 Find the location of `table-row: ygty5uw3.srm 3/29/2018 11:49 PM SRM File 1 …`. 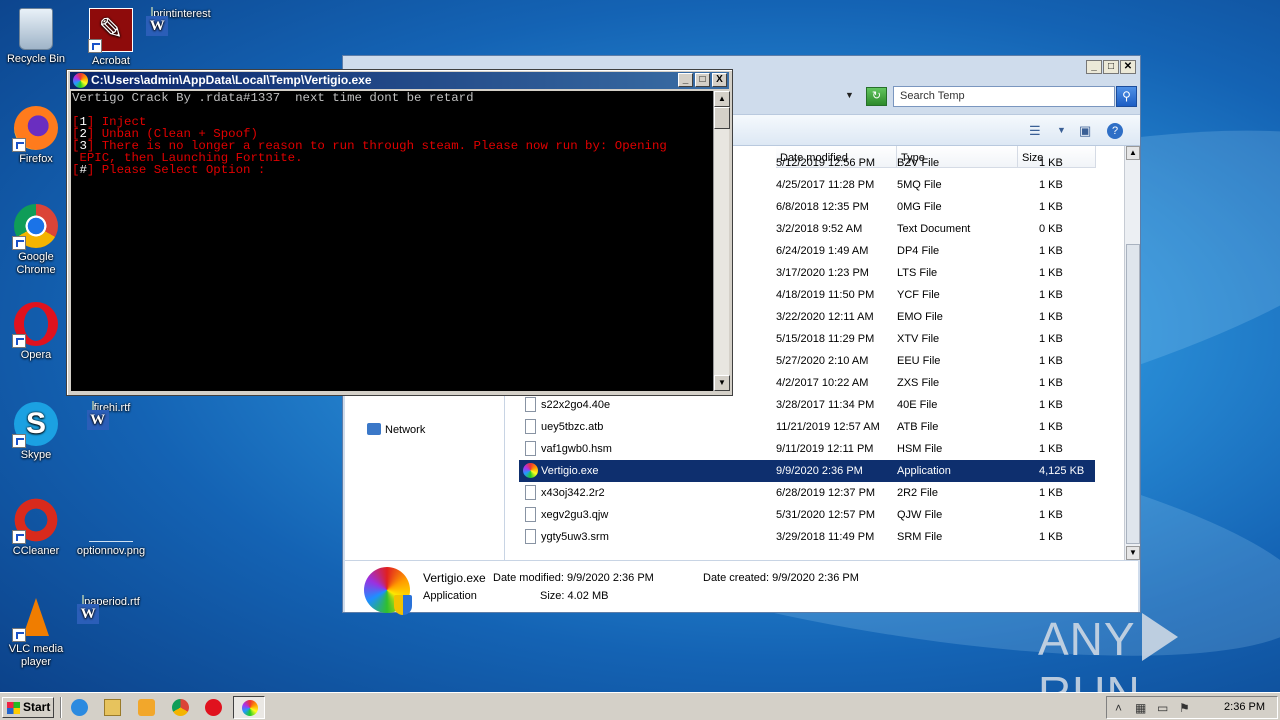

table-row: ygty5uw3.srm 3/29/2018 11:49 PM SRM File 1 … is located at coordinates (807, 537).